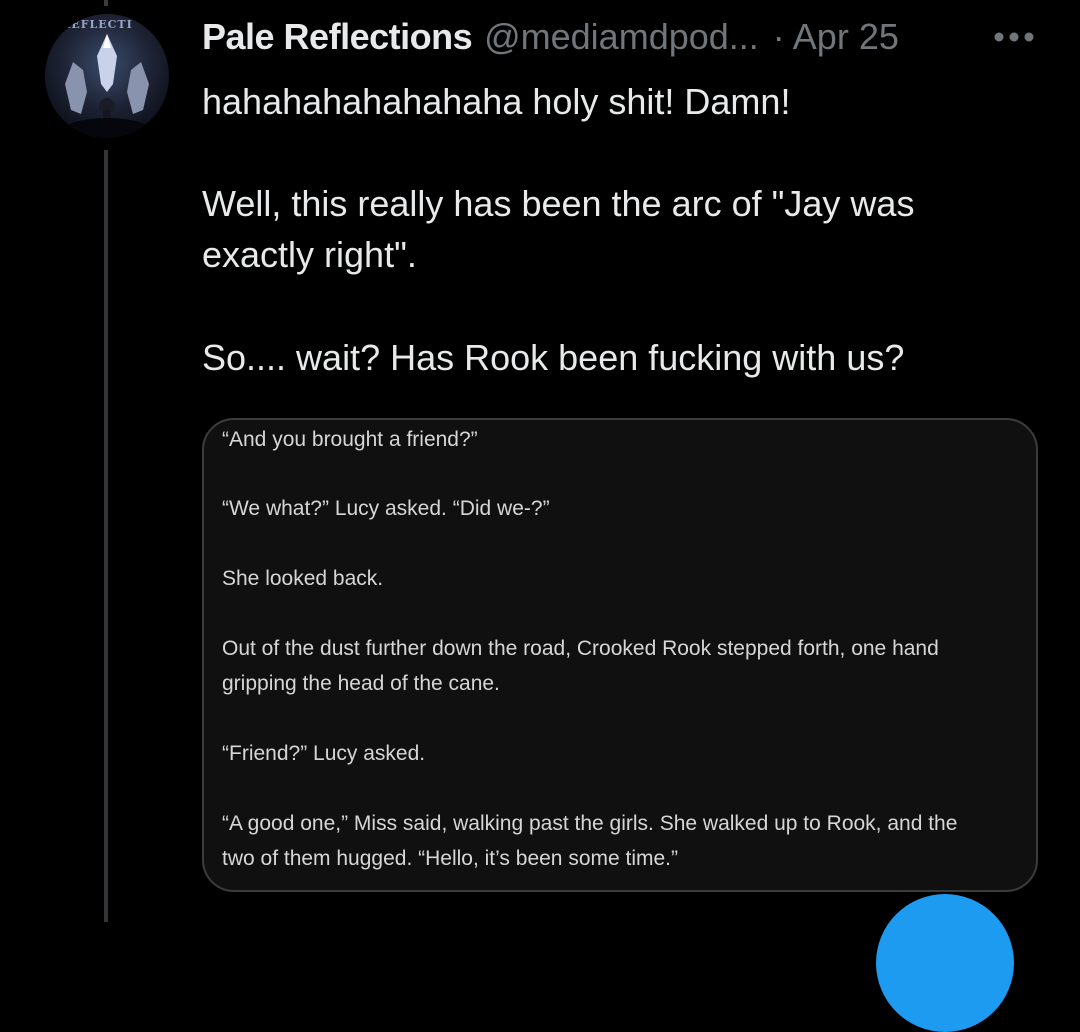  I want to click on tweet-header: Pale Reflections @mediamdpod... · Apr 25, so click(550, 37).